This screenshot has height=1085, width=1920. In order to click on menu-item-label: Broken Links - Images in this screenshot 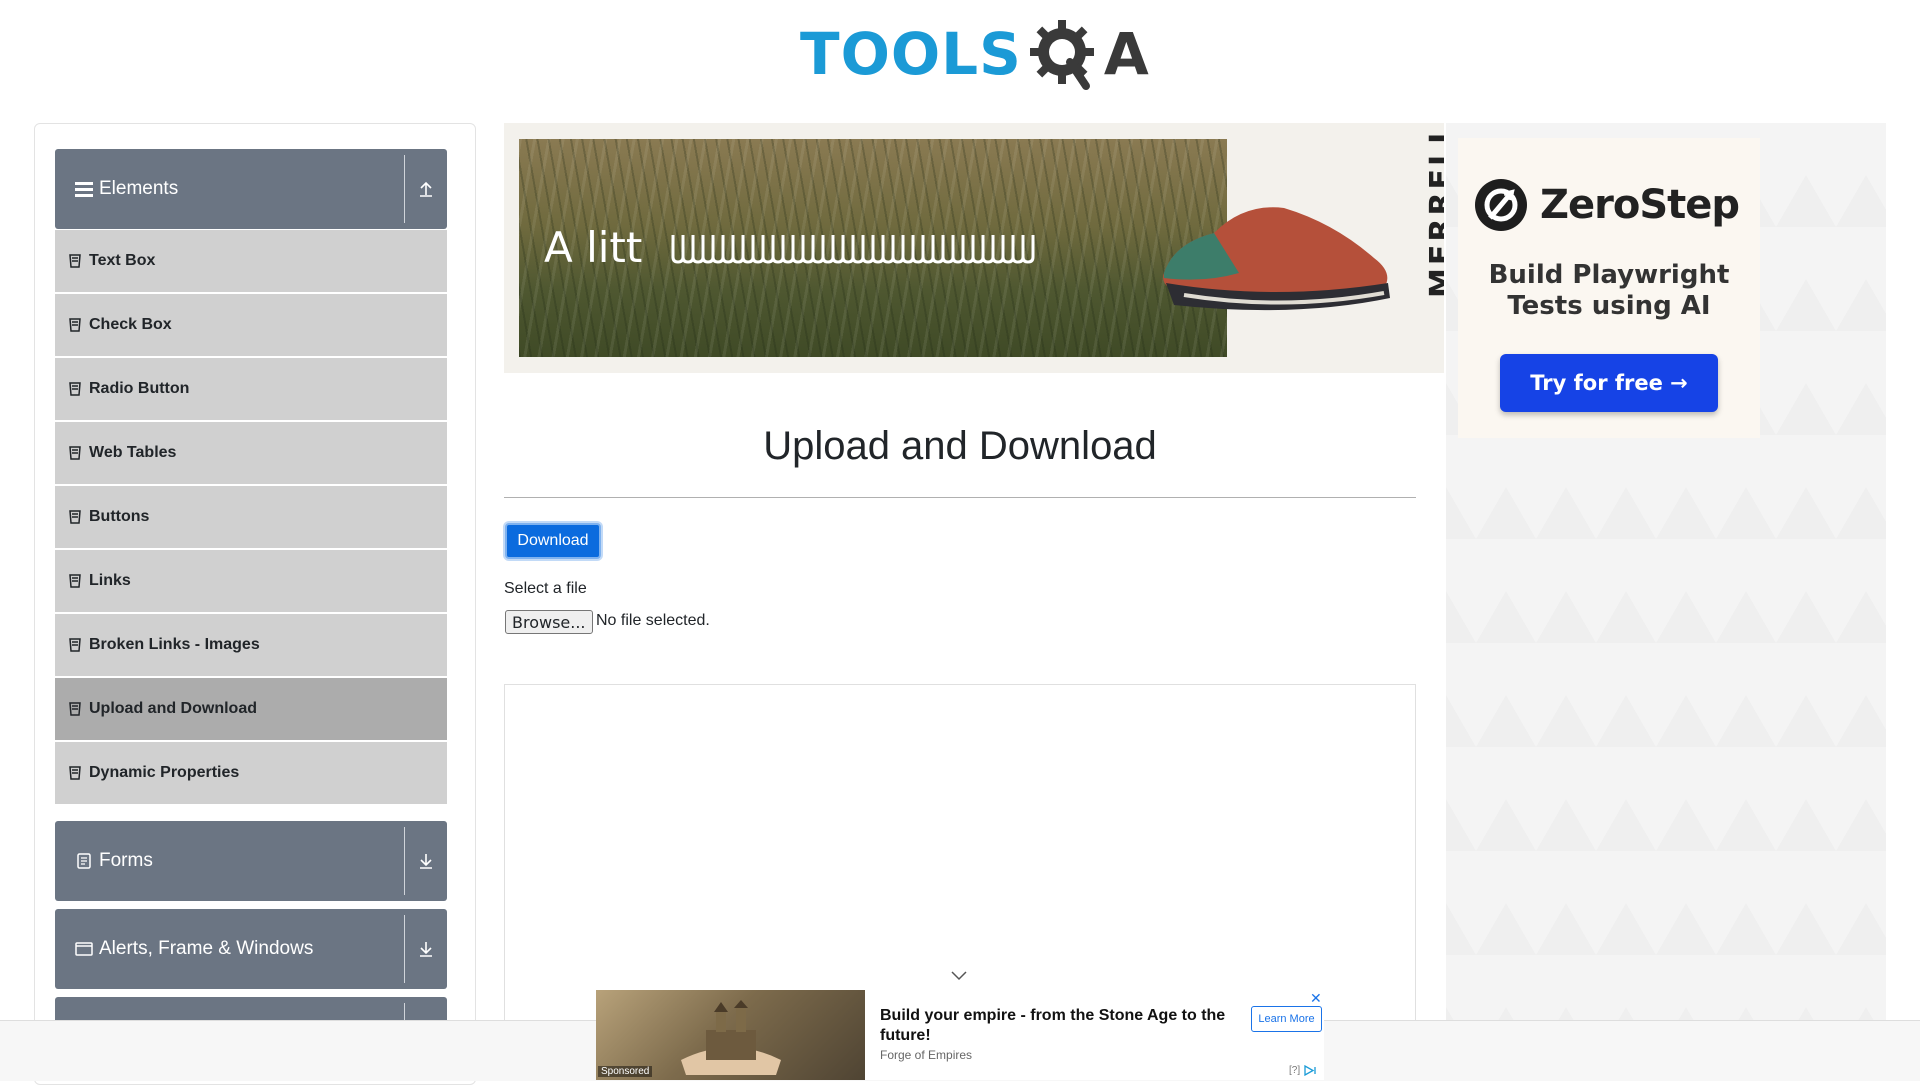, I will do `click(174, 644)`.